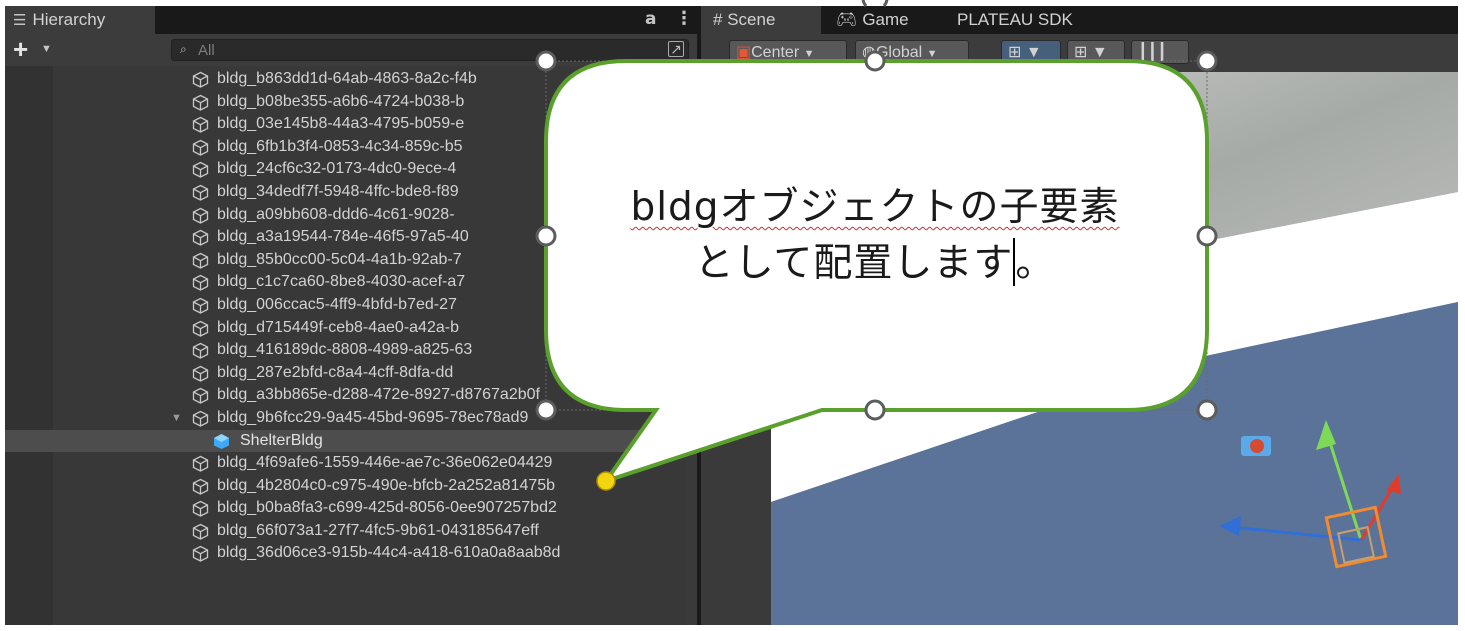 The width and height of the screenshot is (1465, 631). I want to click on callout-line-2: として配置します, so click(854, 263).